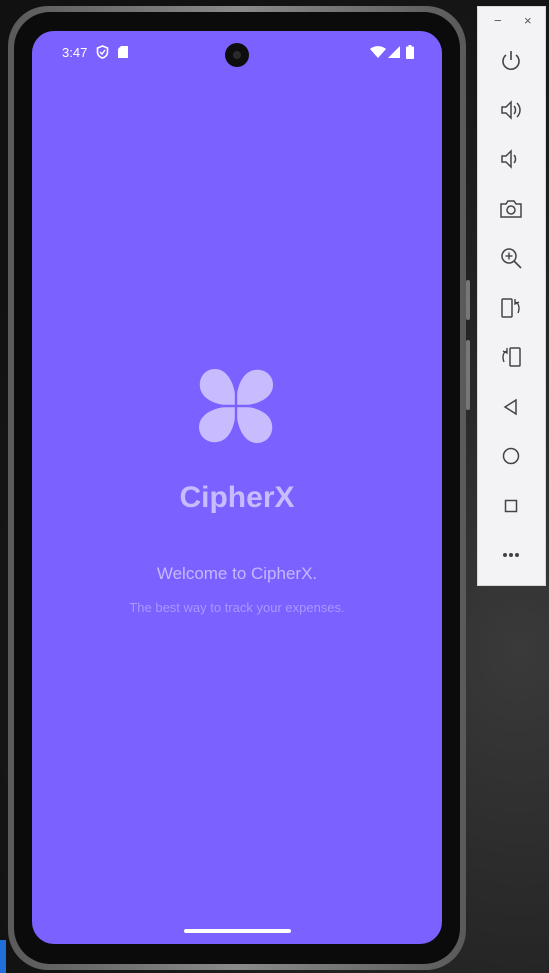 The height and width of the screenshot is (973, 549). I want to click on screenshot-button, so click(511, 209).